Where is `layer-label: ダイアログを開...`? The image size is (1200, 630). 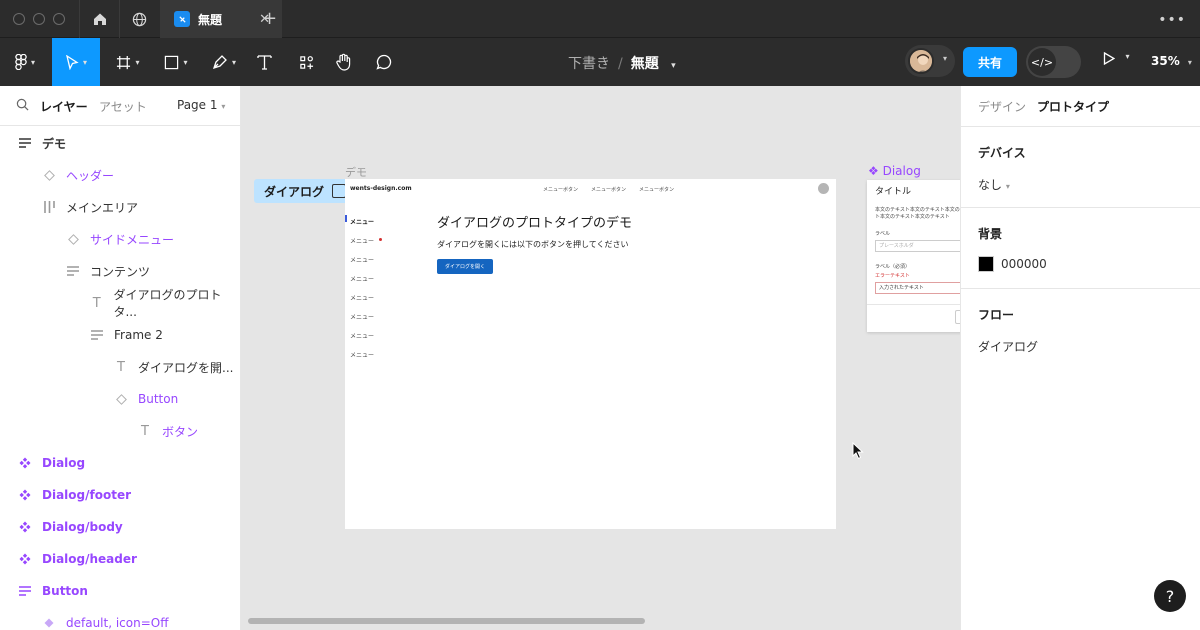 layer-label: ダイアログを開... is located at coordinates (186, 367).